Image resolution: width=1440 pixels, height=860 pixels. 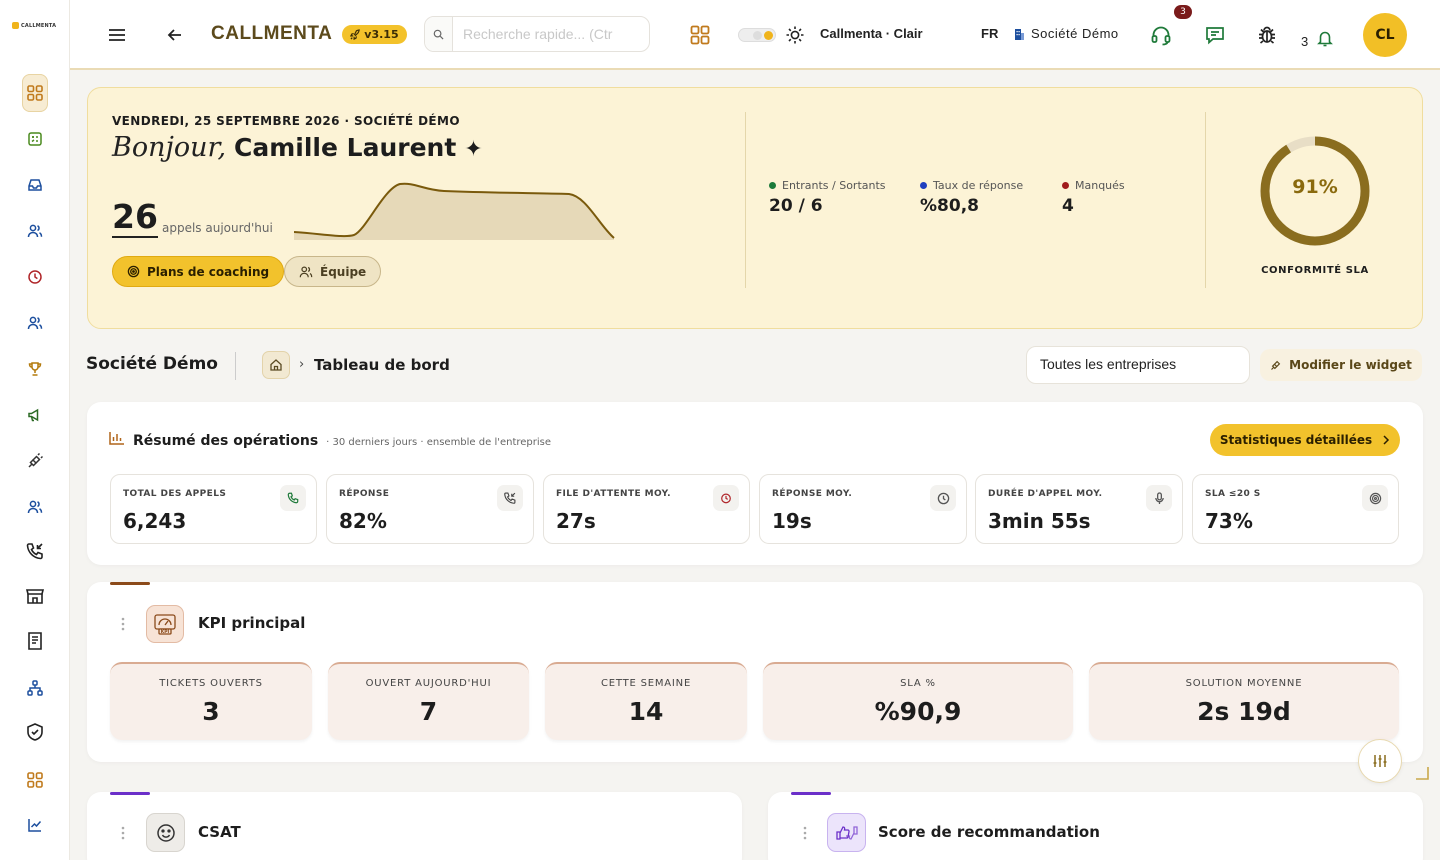 I want to click on users-icon, so click(x=35, y=507).